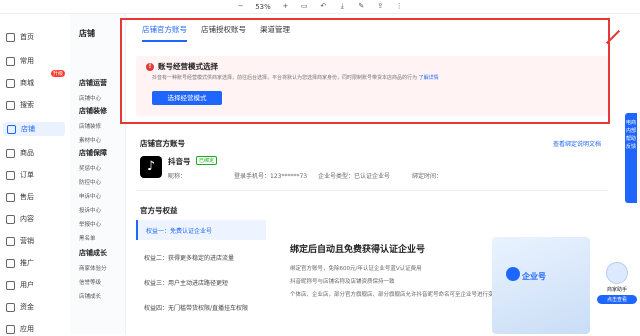 The width and height of the screenshot is (640, 336). I want to click on subnav-item: 店铺中心, so click(90, 98).